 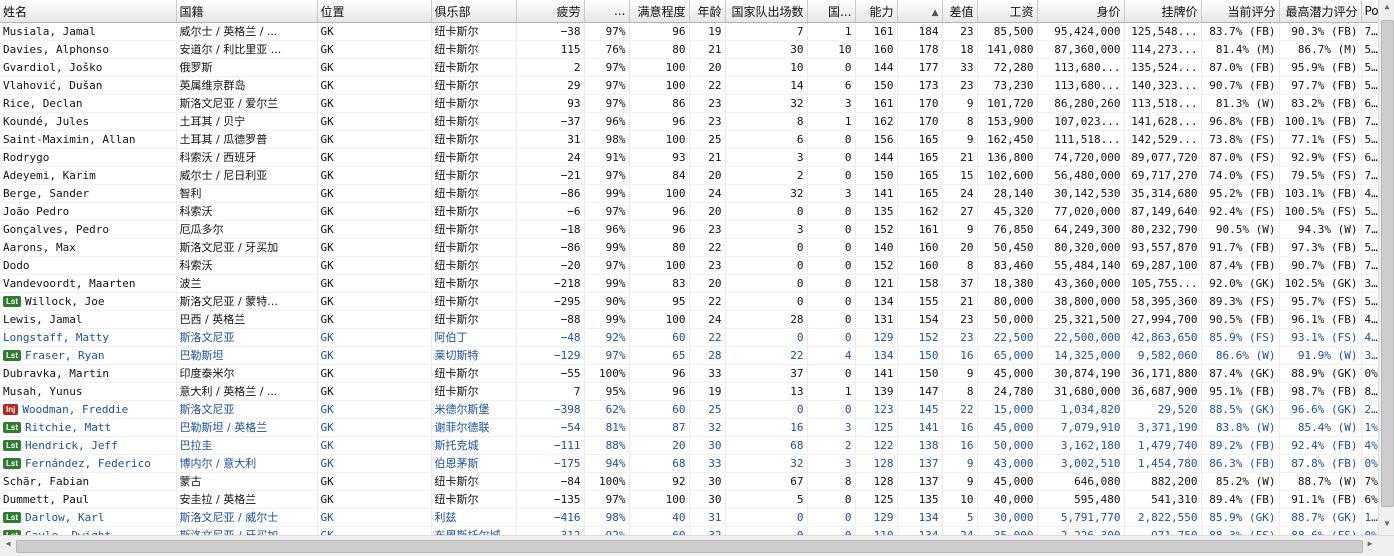 What do you see at coordinates (1081, 391) in the screenshot?
I see `cell-value: 31,680,000` at bounding box center [1081, 391].